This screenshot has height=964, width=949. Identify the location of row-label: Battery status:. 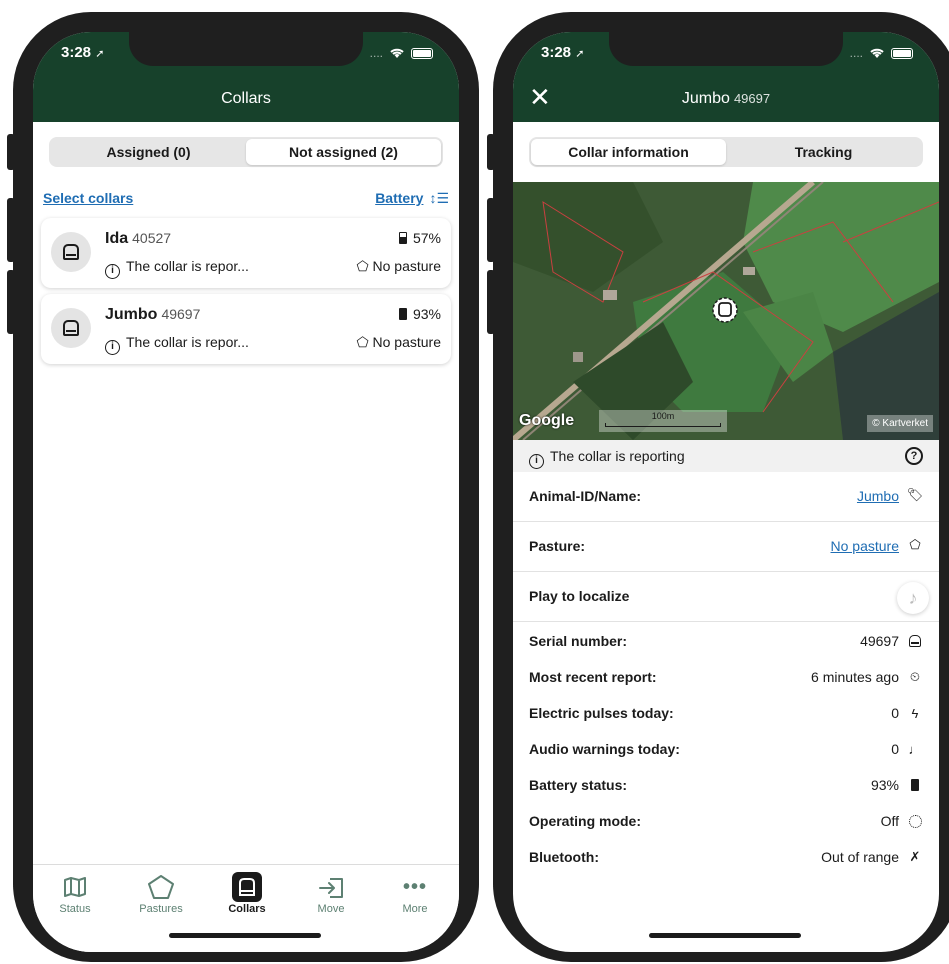
(578, 785).